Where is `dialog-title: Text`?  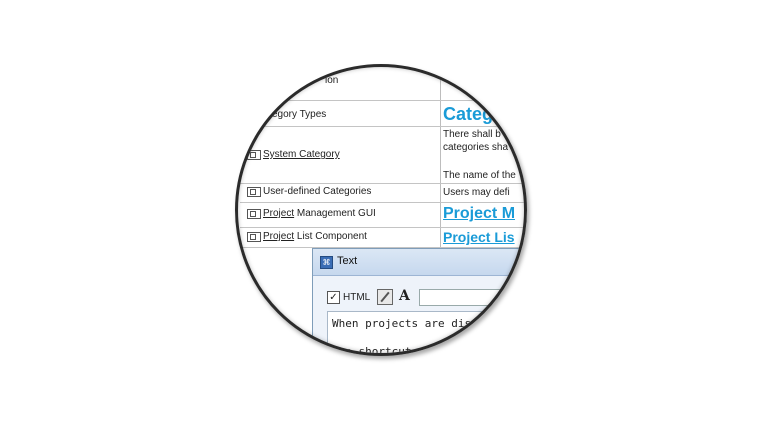 dialog-title: Text is located at coordinates (347, 261).